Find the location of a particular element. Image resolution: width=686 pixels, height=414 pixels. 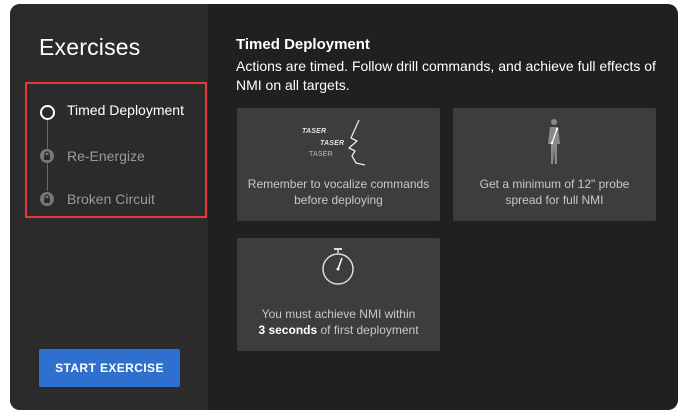

card-text-prefix: You must achieve NMI within is located at coordinates (338, 314).